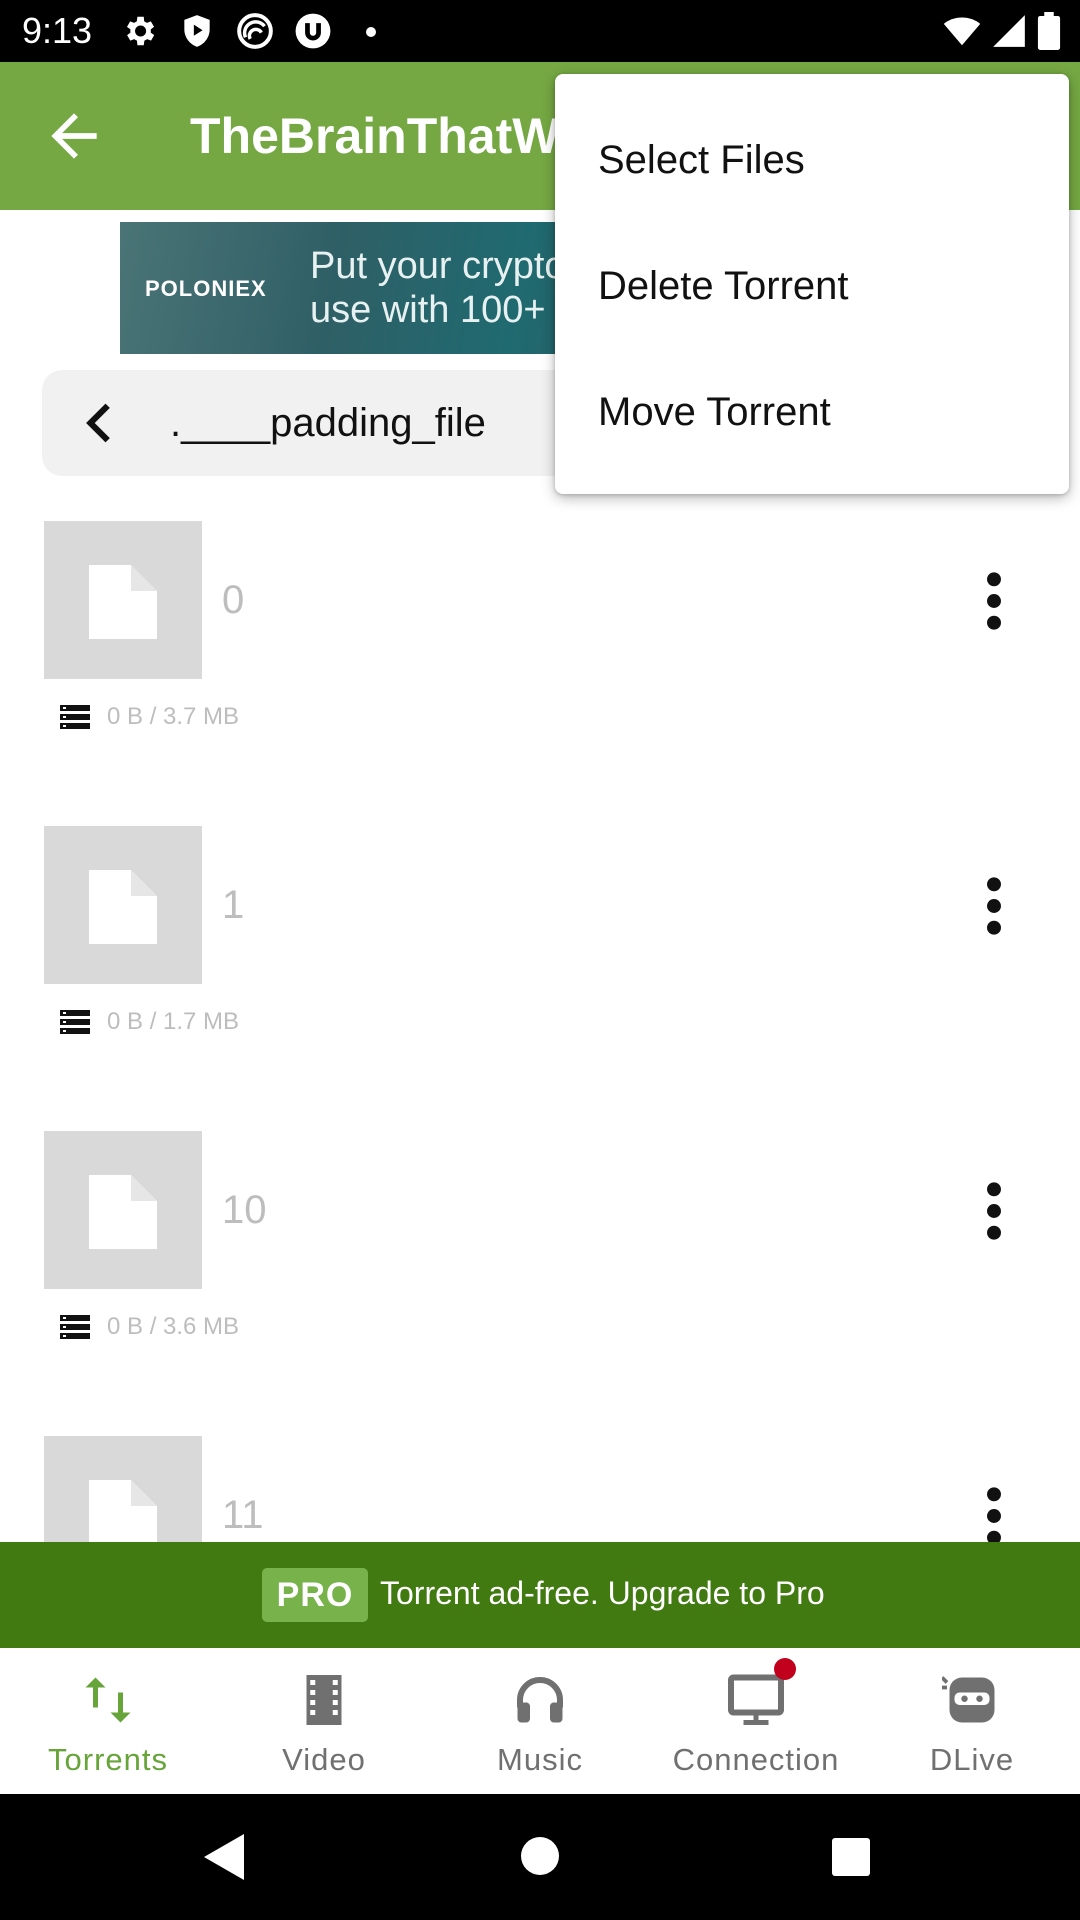 This screenshot has height=1920, width=1080. What do you see at coordinates (255, 31) in the screenshot?
I see `signal-swirl-icon` at bounding box center [255, 31].